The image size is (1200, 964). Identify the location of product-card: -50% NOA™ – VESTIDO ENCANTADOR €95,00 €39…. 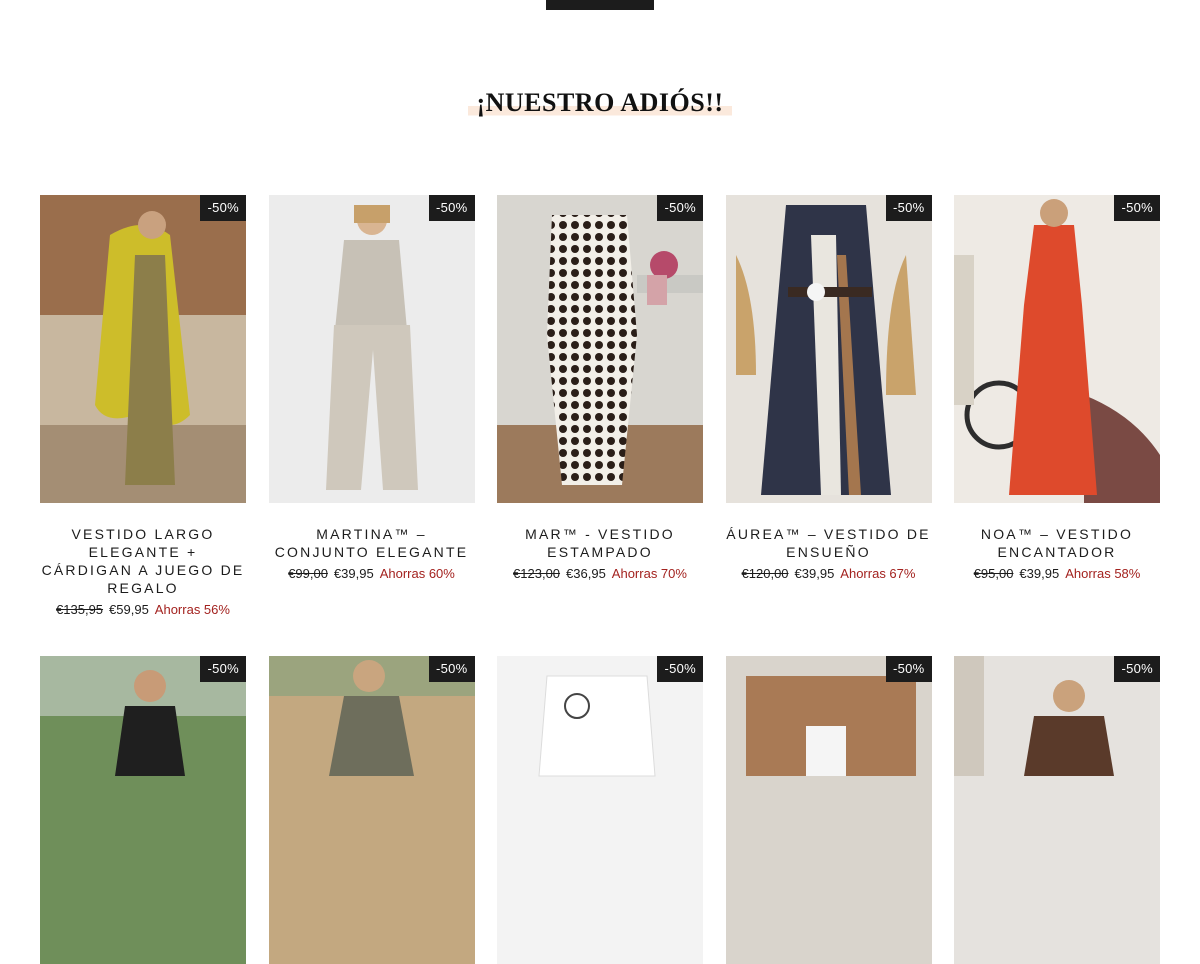
(1057, 425).